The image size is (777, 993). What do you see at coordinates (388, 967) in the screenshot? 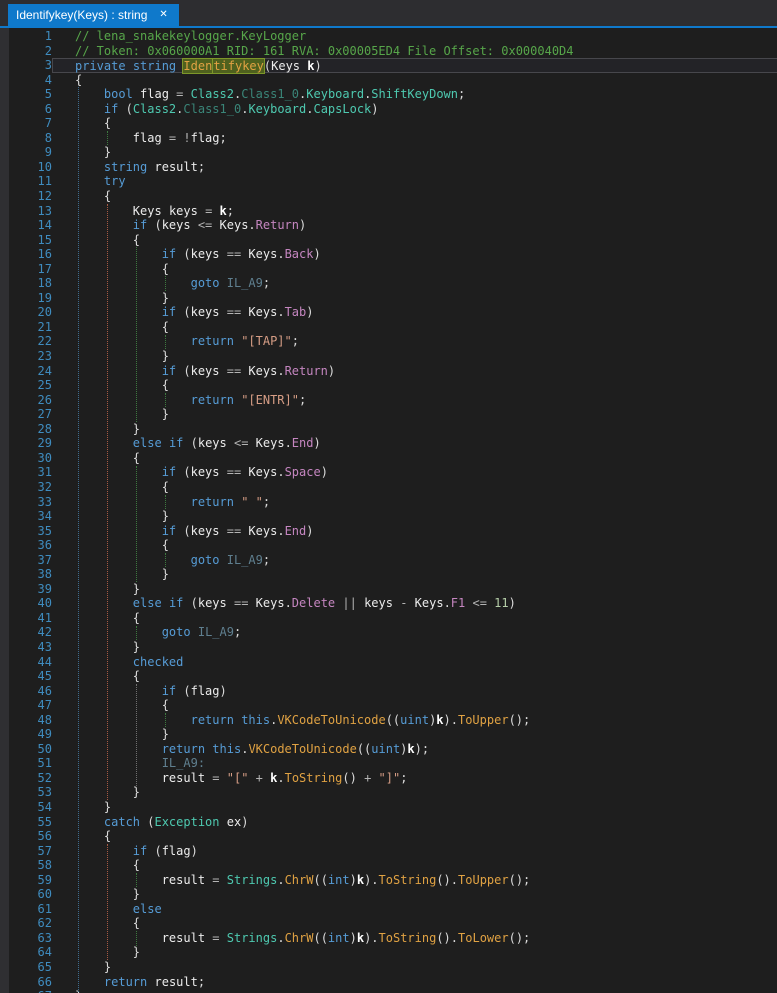
I see `code-line: 65 }` at bounding box center [388, 967].